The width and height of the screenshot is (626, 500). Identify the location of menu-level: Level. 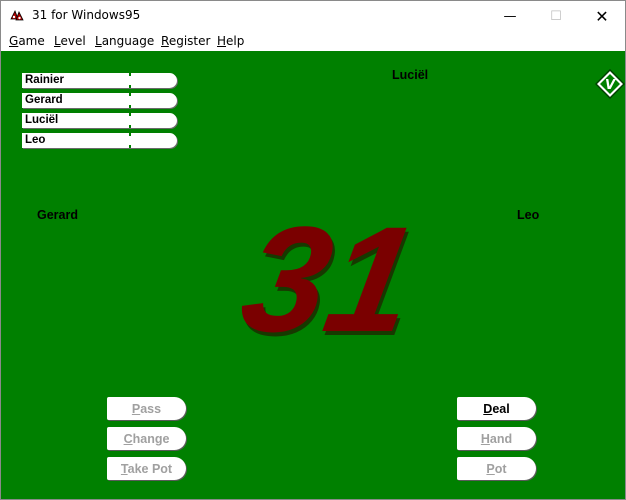
(70, 41).